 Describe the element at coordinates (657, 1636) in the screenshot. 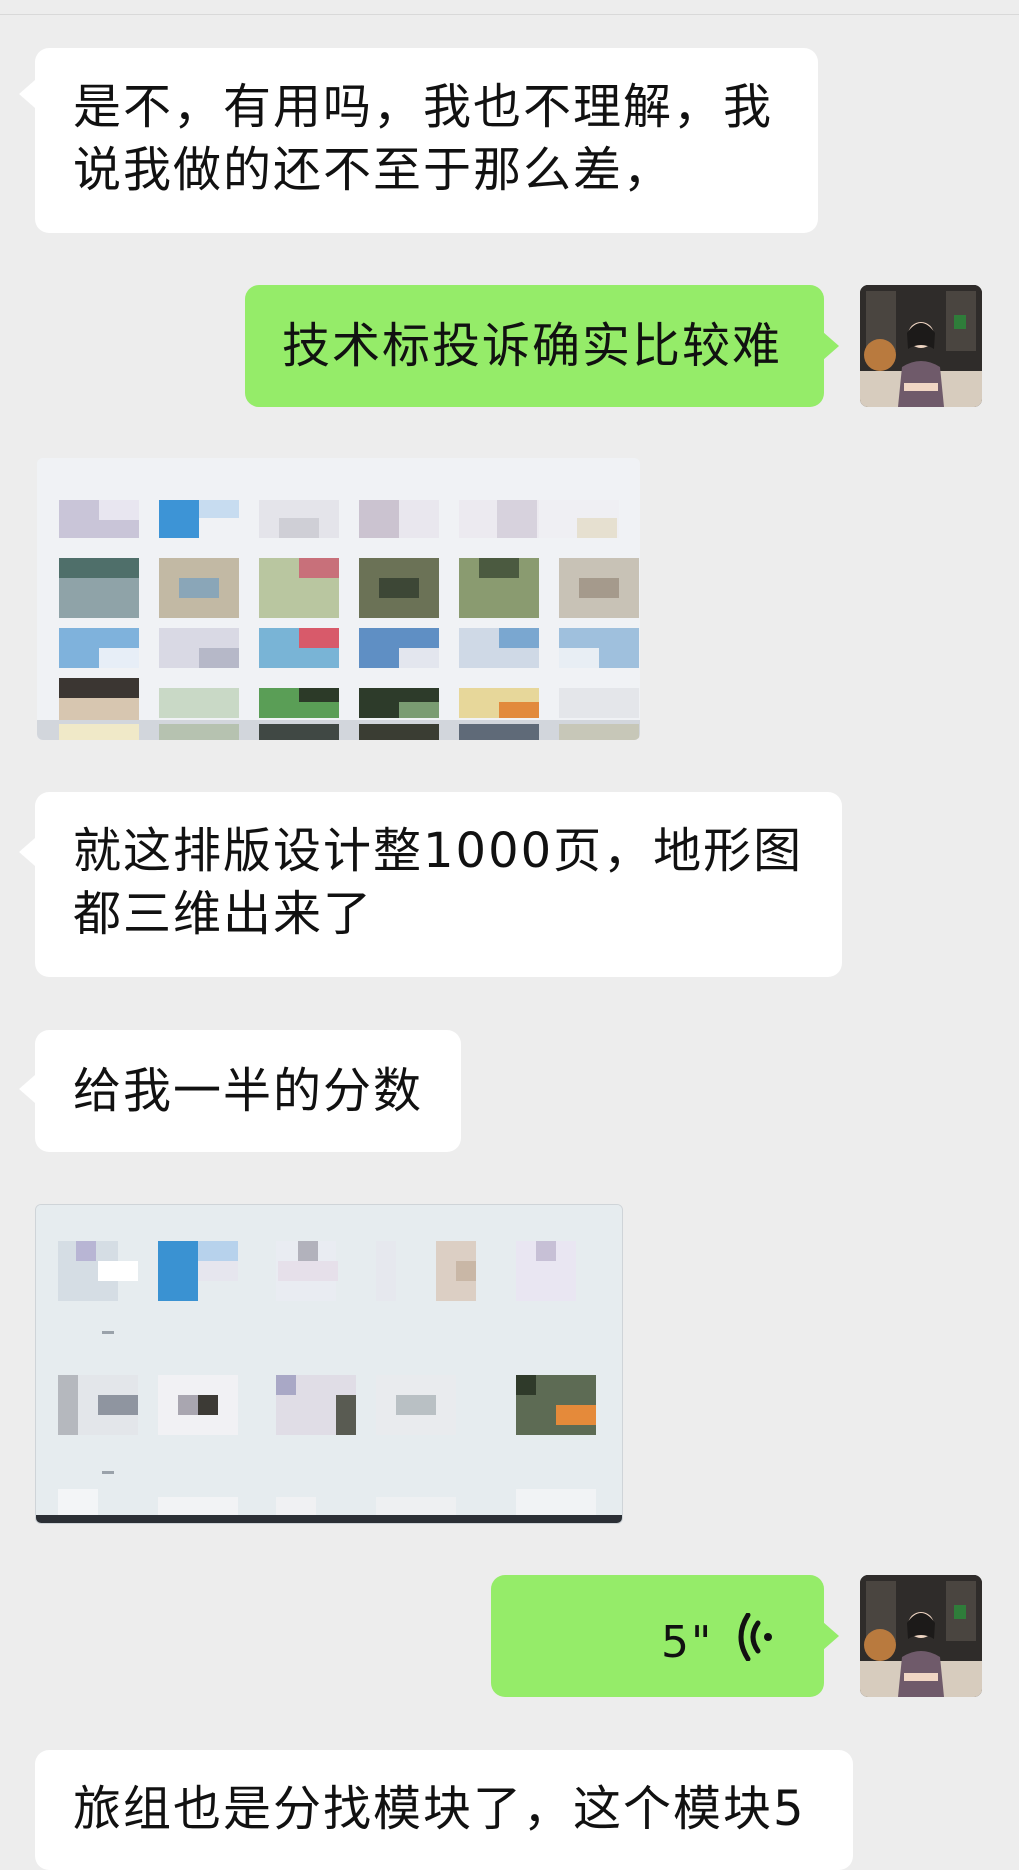

I see `voice-message-bubble: 5"` at that location.